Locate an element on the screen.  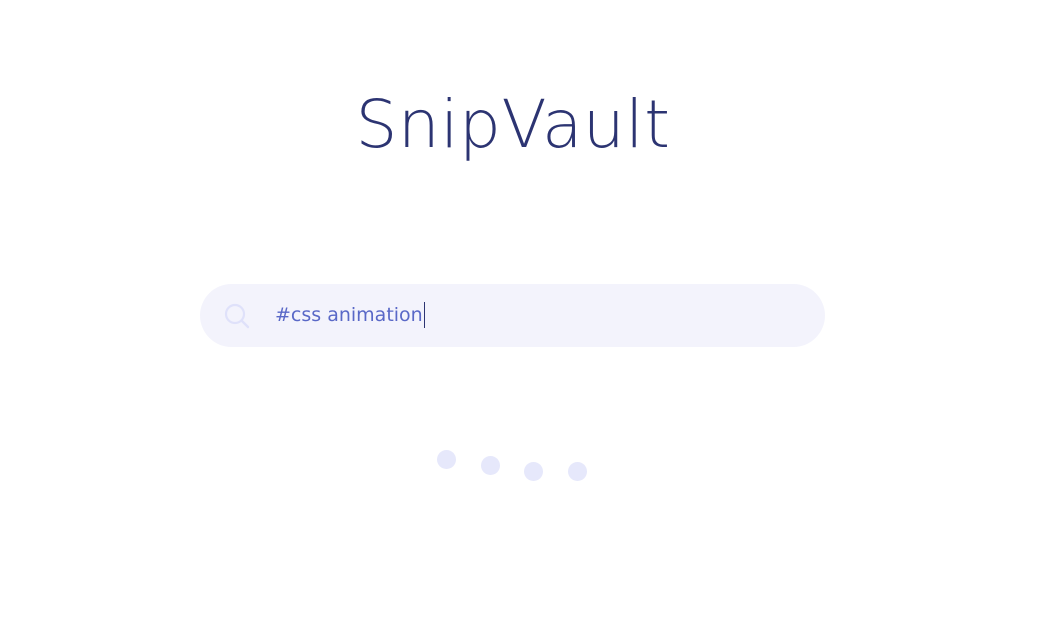
search-icon is located at coordinates (237, 316).